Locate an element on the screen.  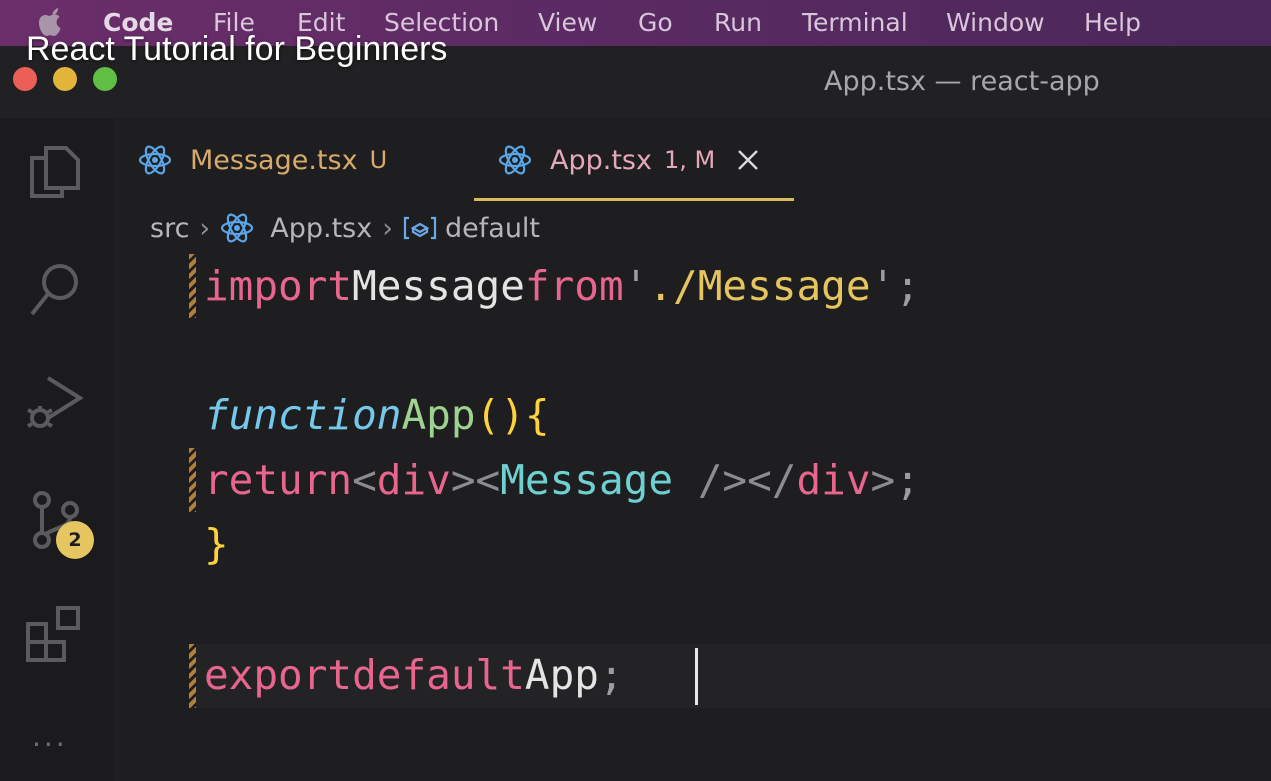
tab-problem-status: 1, M is located at coordinates (689, 160).